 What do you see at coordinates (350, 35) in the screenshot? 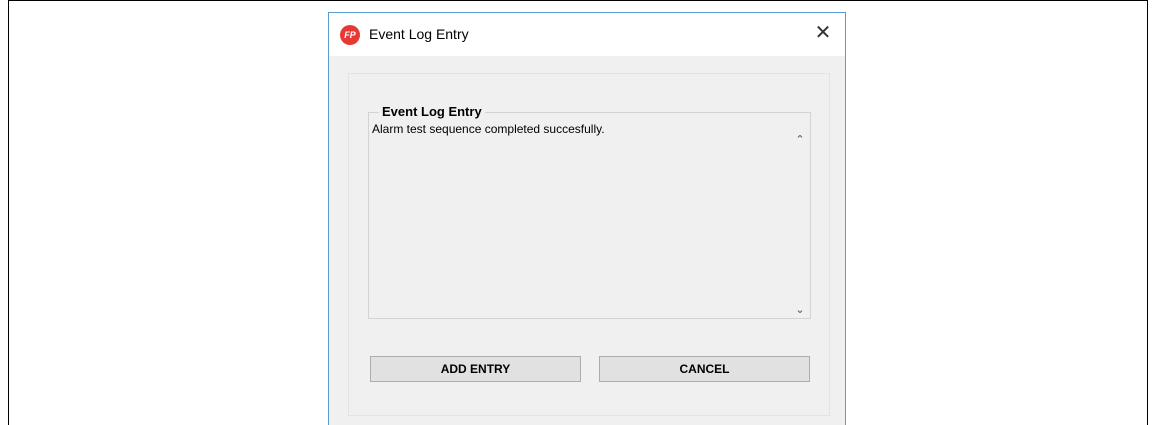
I see `app-logo-icon: FP` at bounding box center [350, 35].